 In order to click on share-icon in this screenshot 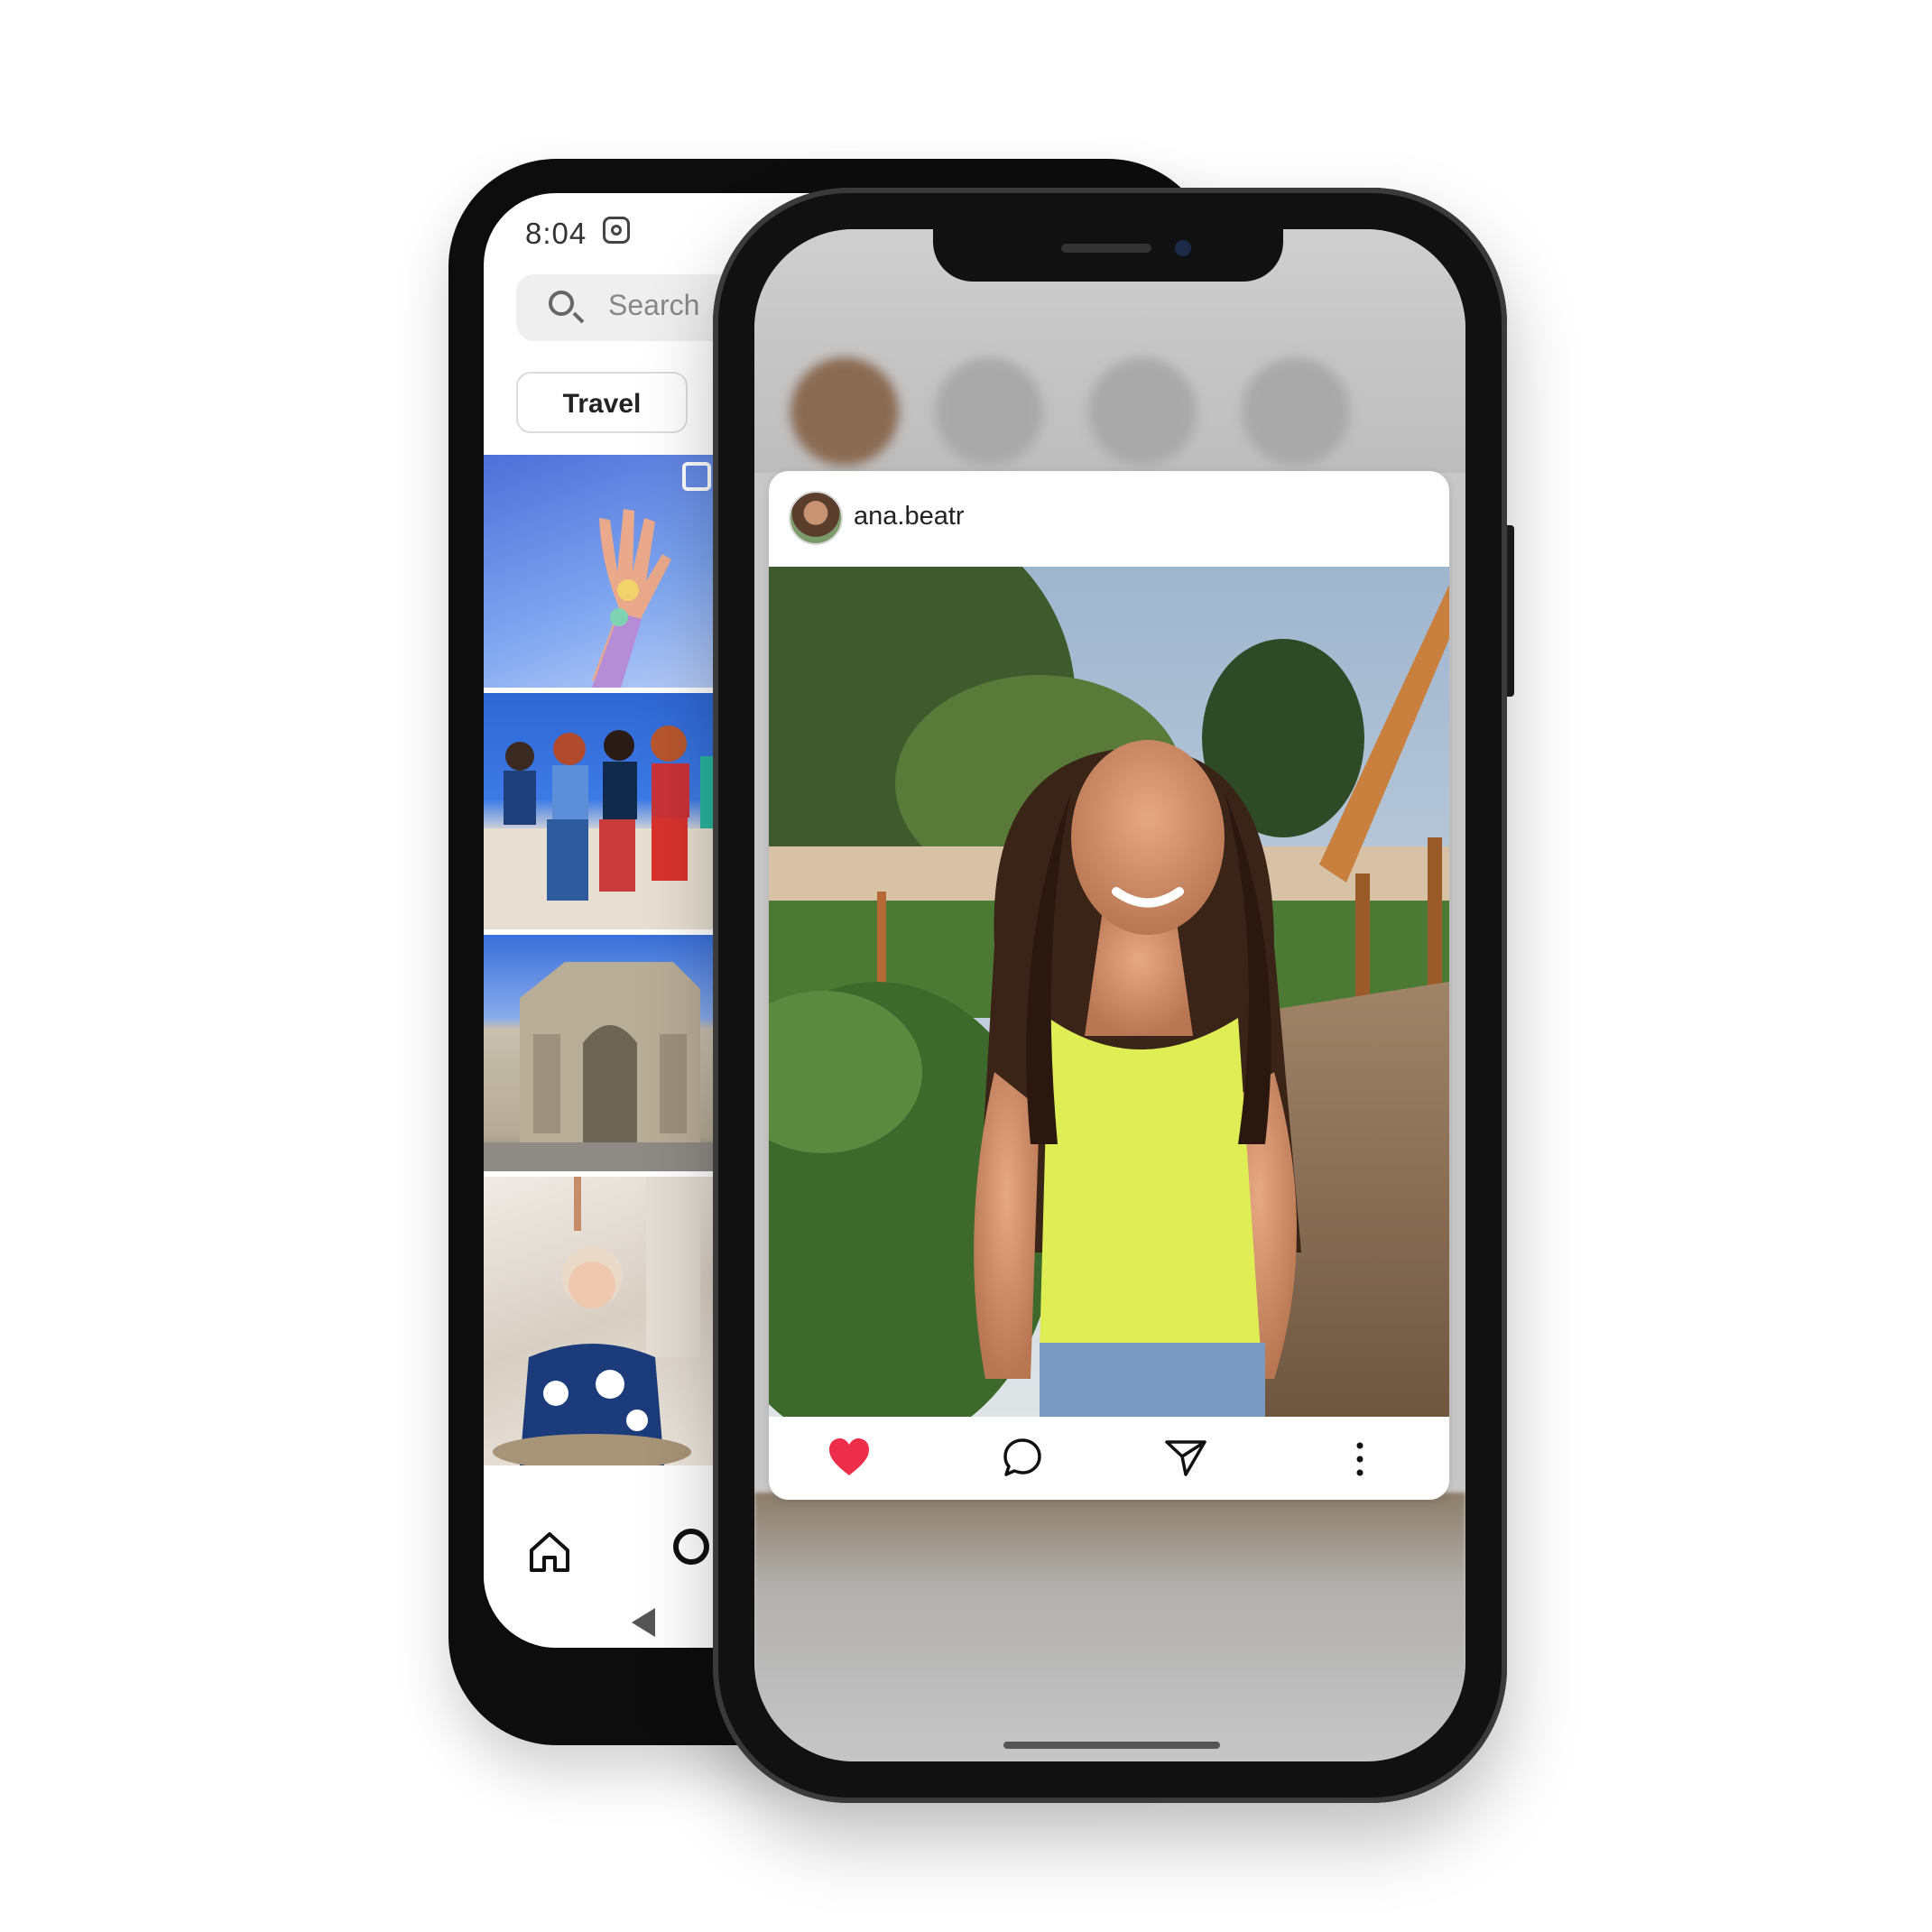, I will do `click(1185, 1457)`.